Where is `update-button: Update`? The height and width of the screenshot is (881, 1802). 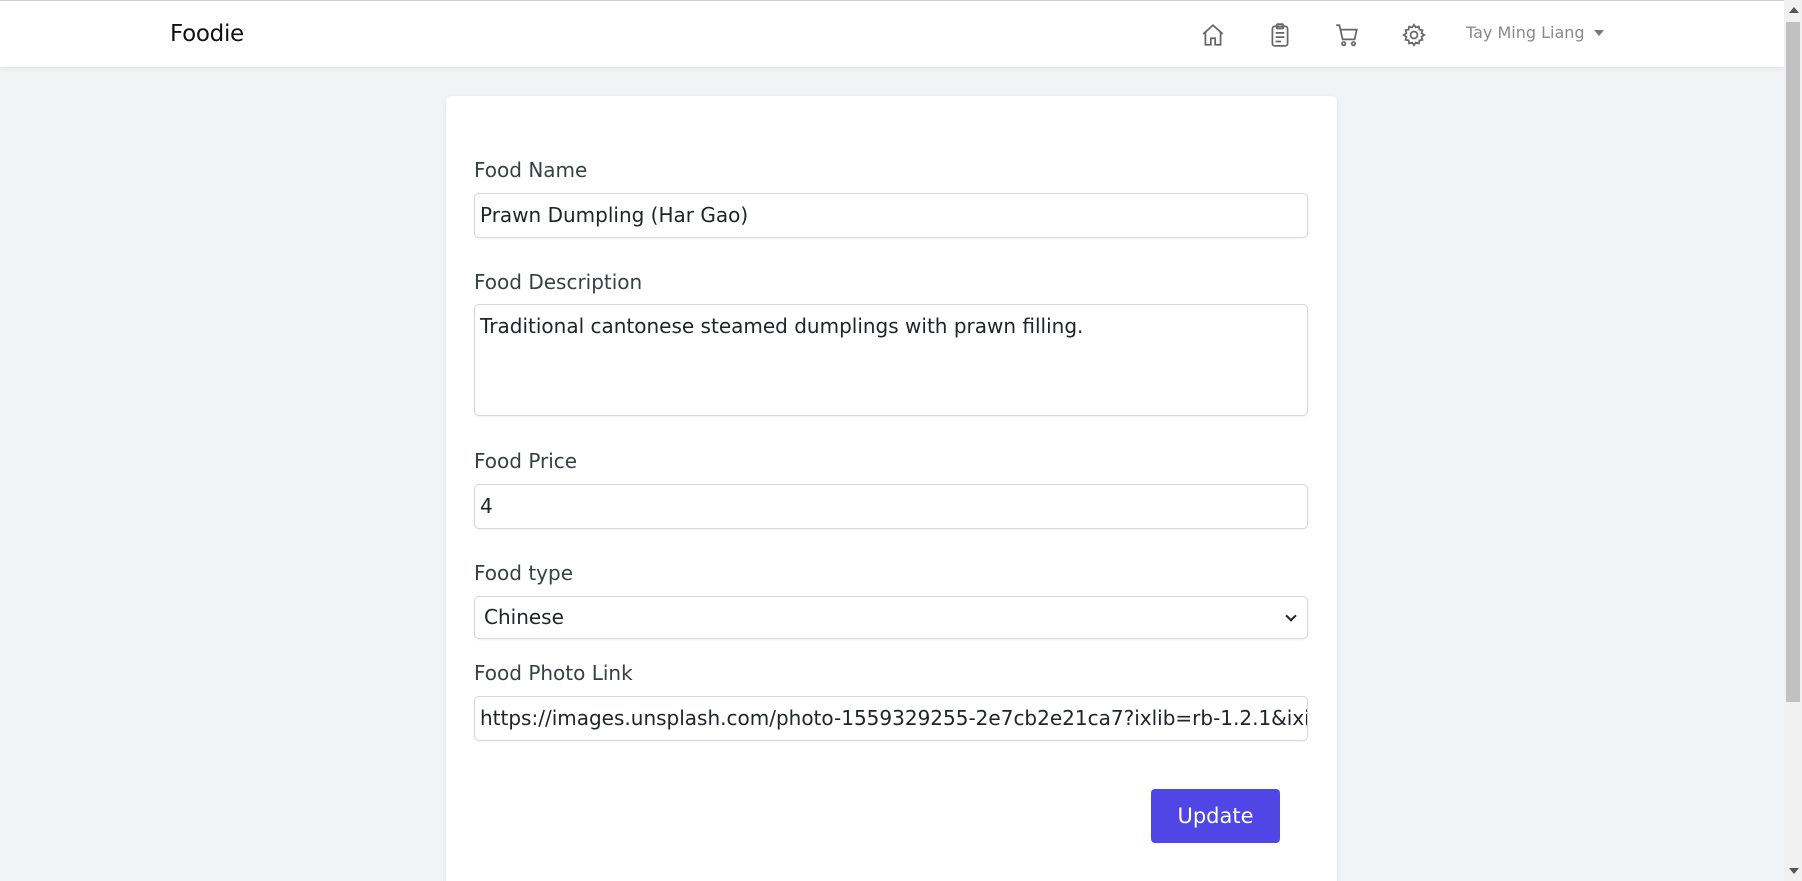 update-button: Update is located at coordinates (1215, 816).